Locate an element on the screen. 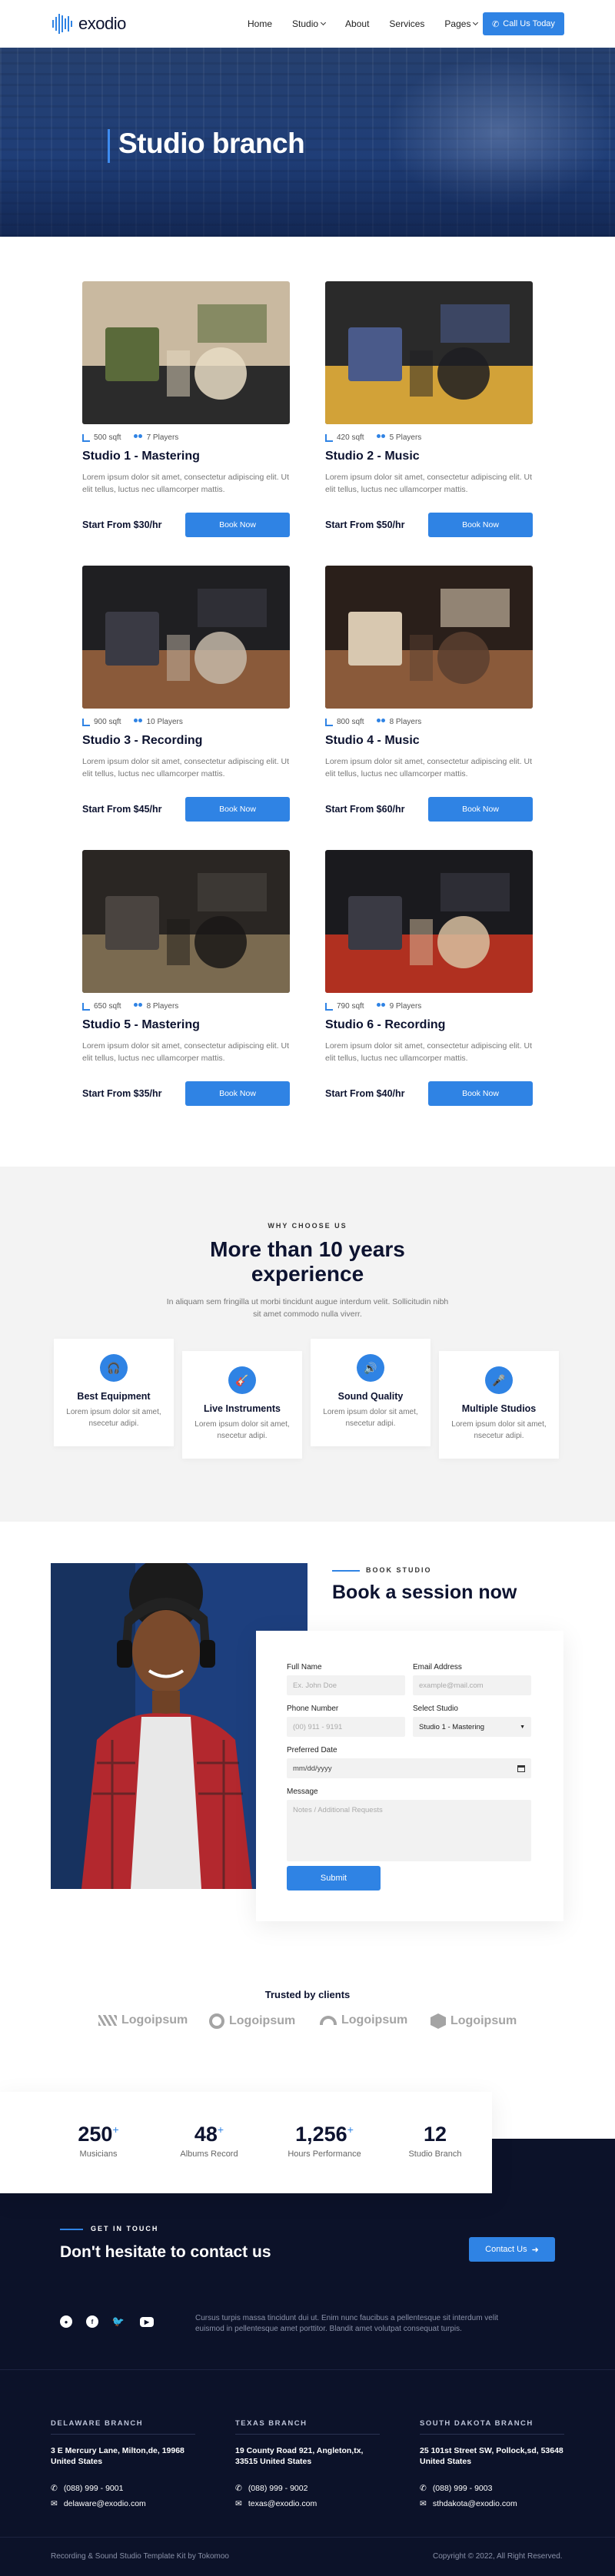  twitter-icon: 🐦 is located at coordinates (119, 2321).